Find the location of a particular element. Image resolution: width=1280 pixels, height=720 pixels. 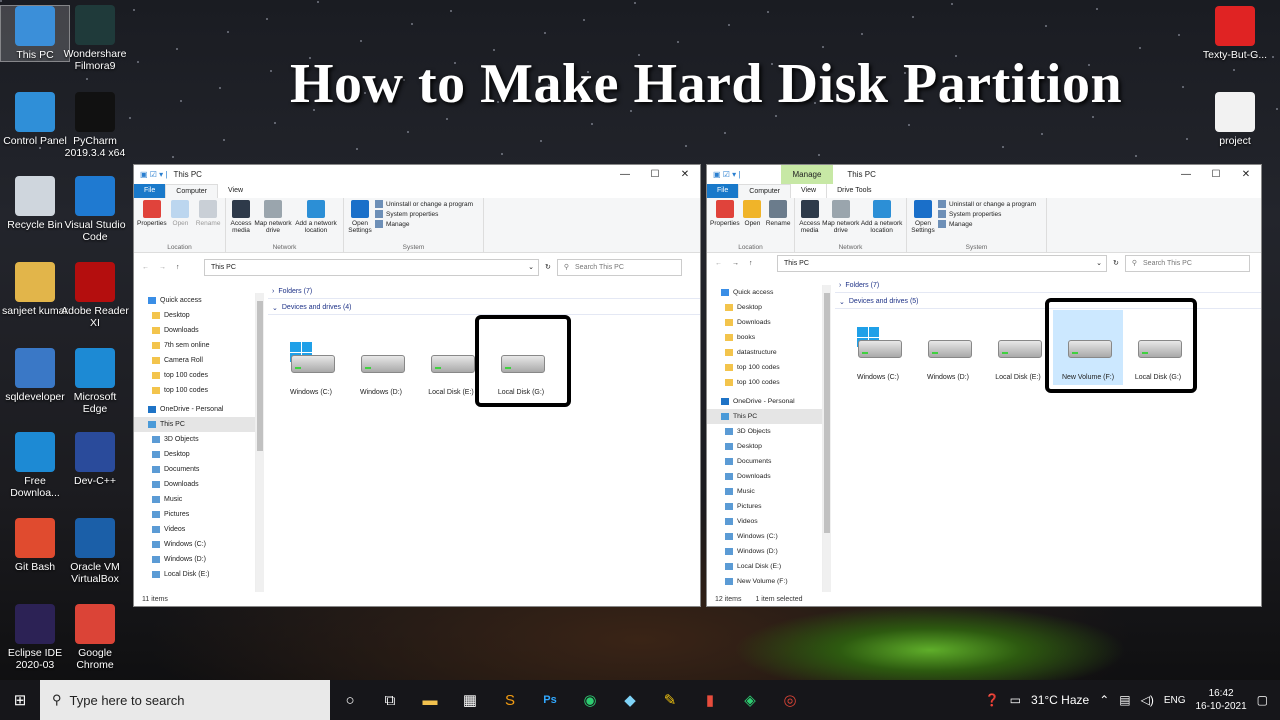

drive-item: Windows (D:) is located at coordinates (948, 347).